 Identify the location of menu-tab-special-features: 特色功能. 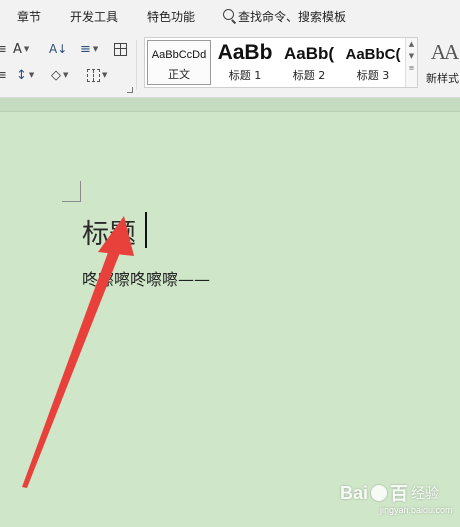
(171, 16).